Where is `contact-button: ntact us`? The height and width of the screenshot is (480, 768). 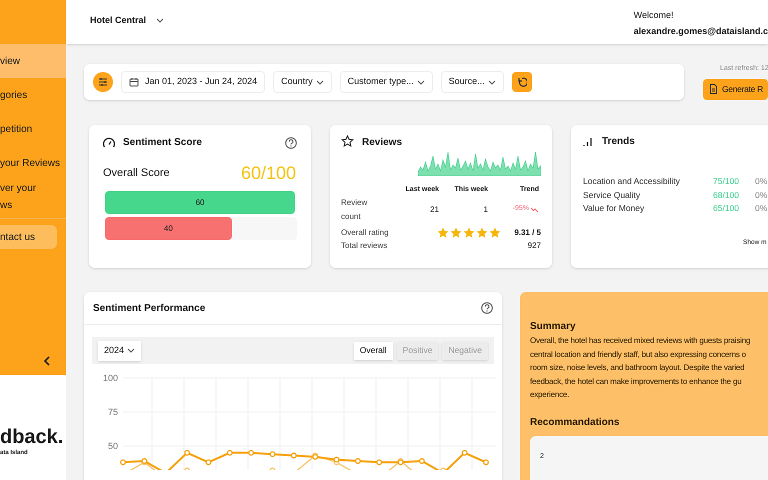
contact-button: ntact us is located at coordinates (28, 237).